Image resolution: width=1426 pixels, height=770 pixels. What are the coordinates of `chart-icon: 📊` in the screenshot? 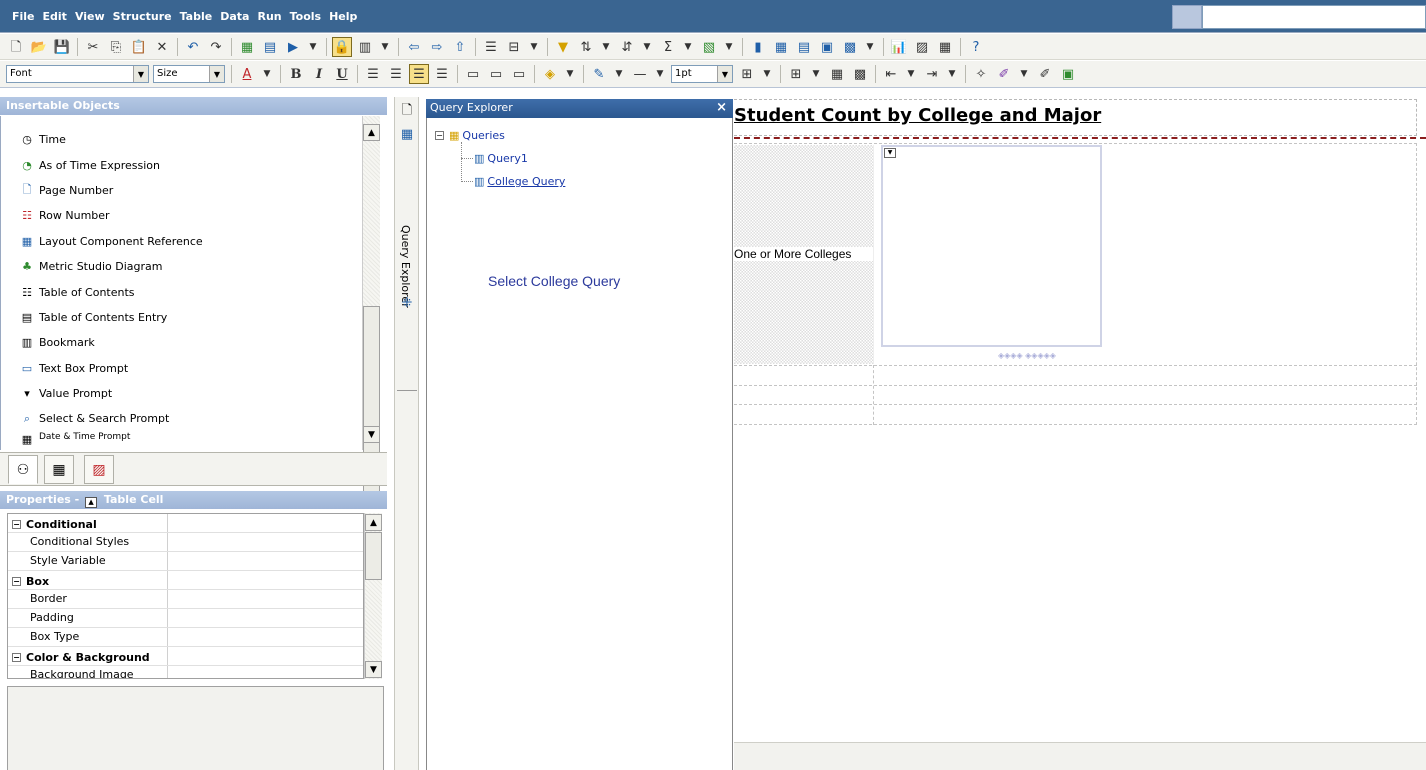 It's located at (899, 47).